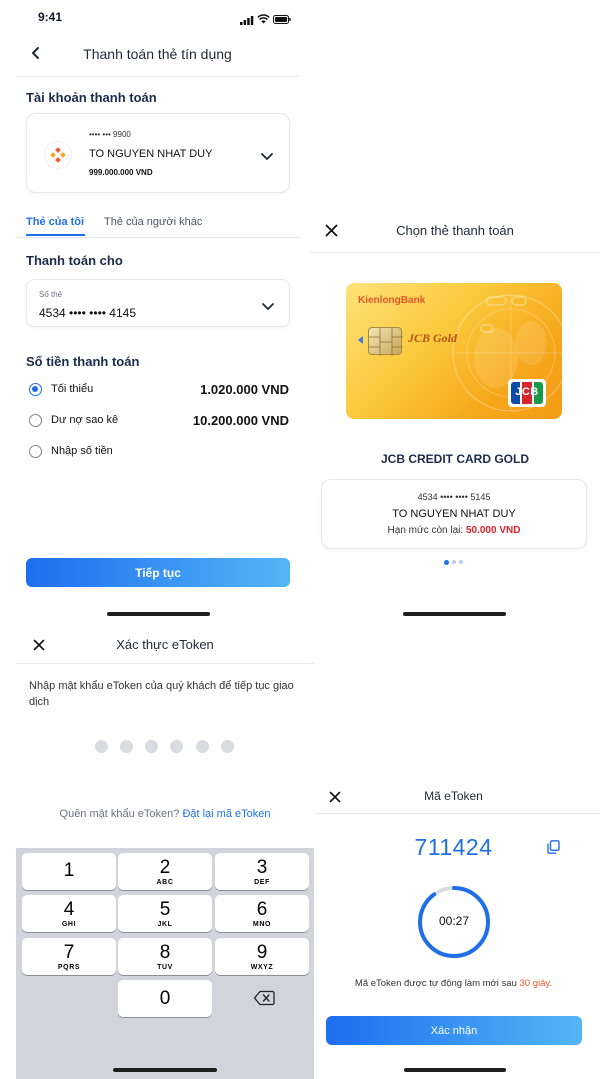 The height and width of the screenshot is (1079, 610). Describe the element at coordinates (226, 814) in the screenshot. I see `reset-etoken-link: Đặt lại mã eToken` at that location.